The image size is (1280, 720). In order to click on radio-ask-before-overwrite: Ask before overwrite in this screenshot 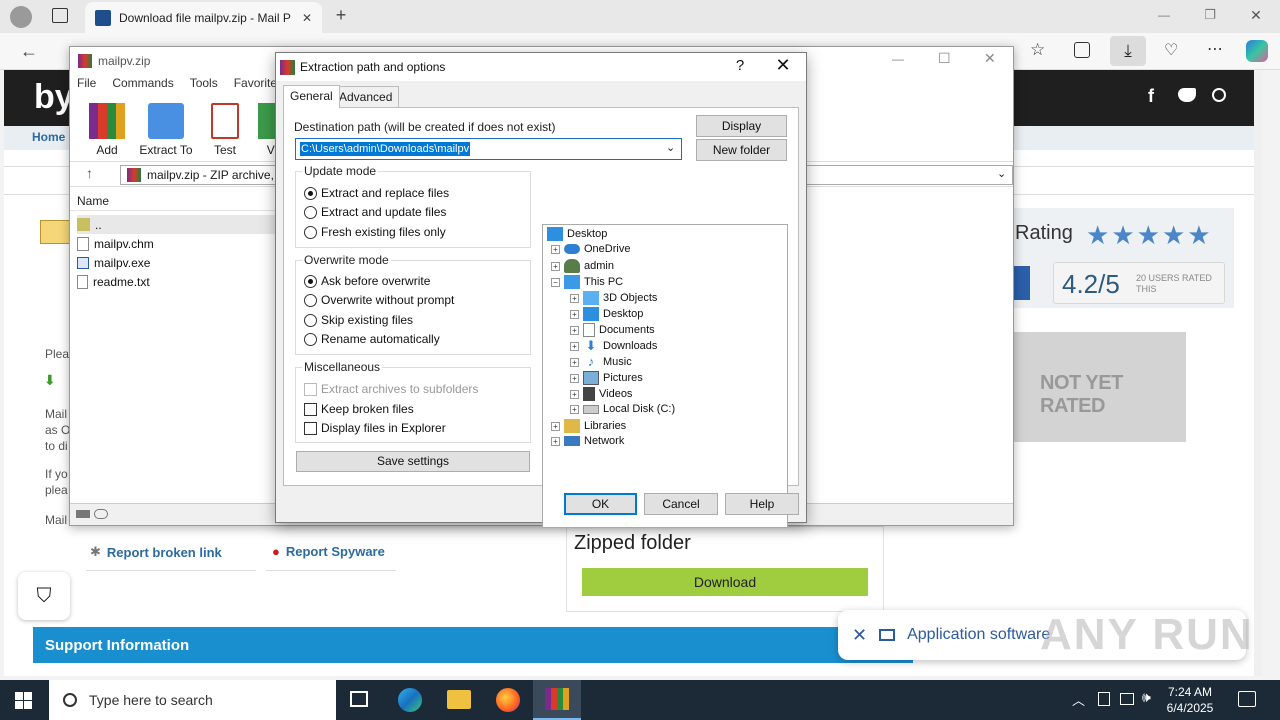, I will do `click(367, 281)`.